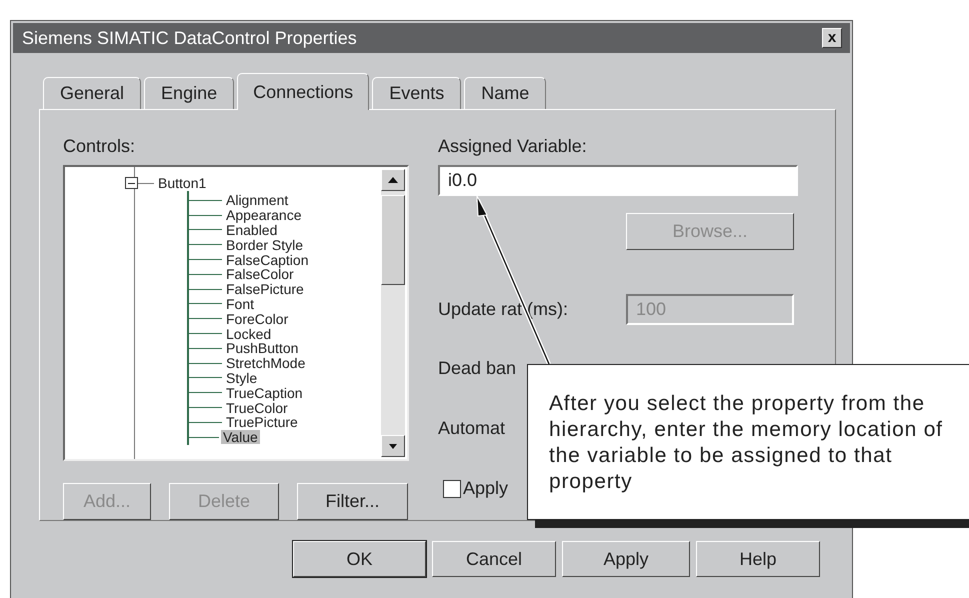  What do you see at coordinates (626, 559) in the screenshot?
I see `dialog-button: Apply` at bounding box center [626, 559].